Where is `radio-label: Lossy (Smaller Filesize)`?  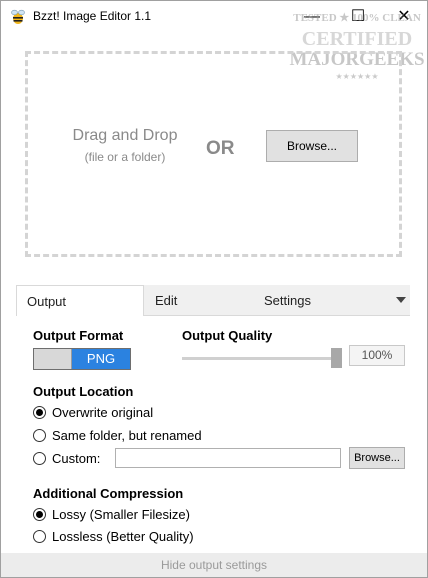
radio-label: Lossy (Smaller Filesize) is located at coordinates (121, 514).